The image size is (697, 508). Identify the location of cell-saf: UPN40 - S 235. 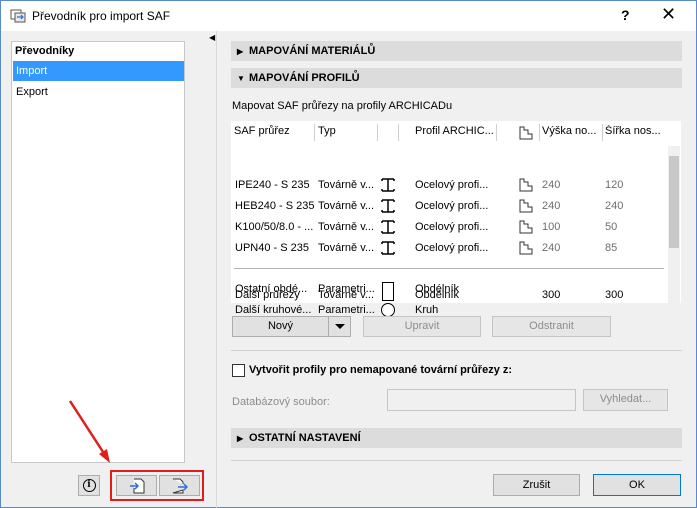
(272, 248).